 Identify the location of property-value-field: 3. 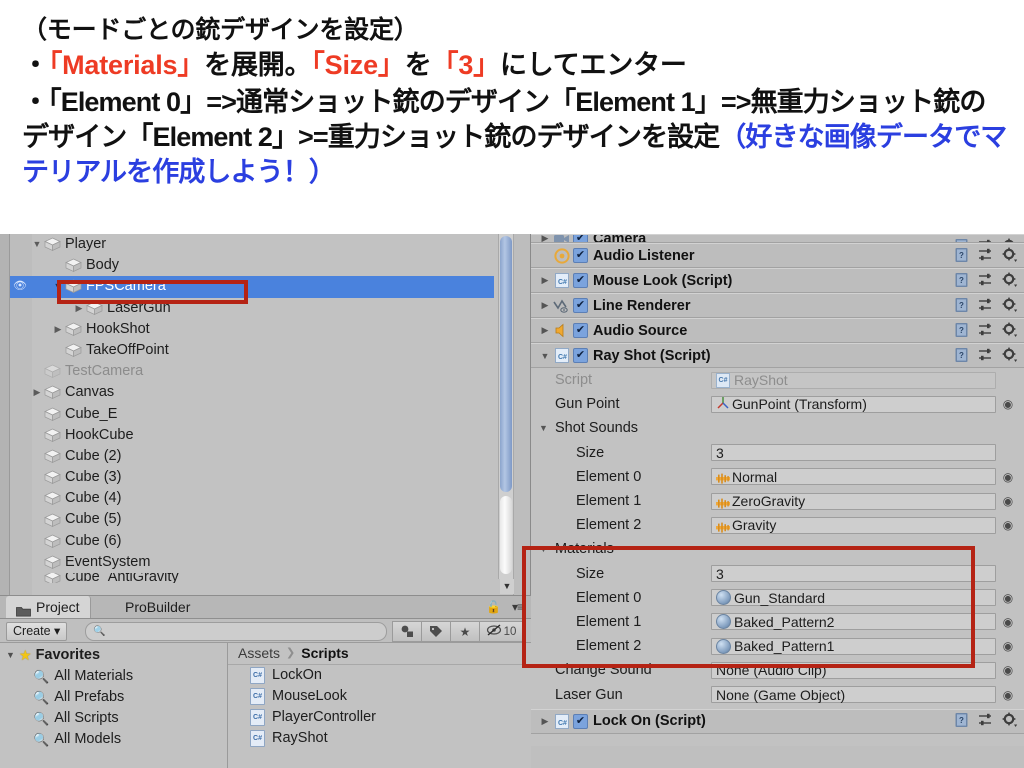
(853, 453).